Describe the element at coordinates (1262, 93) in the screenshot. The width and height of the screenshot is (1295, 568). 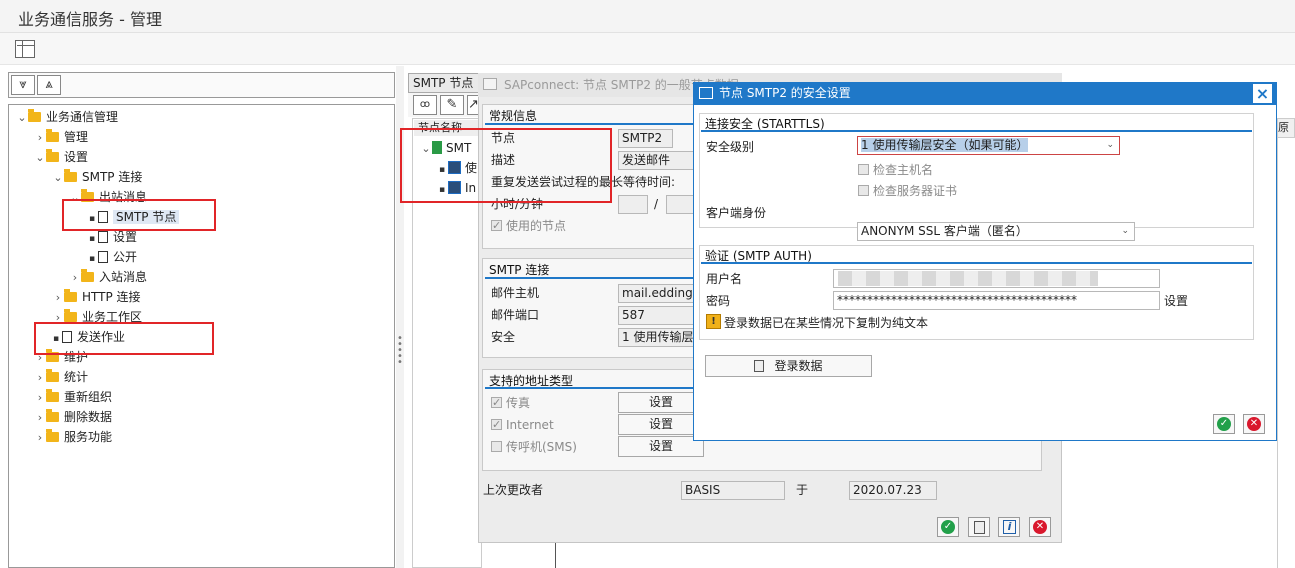
I see `close-icon: ×` at that location.